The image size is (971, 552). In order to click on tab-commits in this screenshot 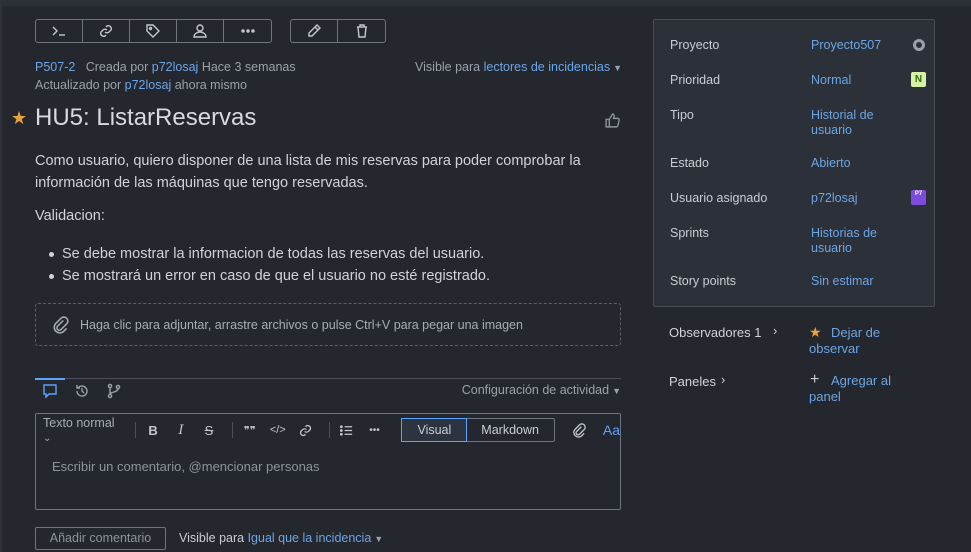, I will do `click(114, 391)`.